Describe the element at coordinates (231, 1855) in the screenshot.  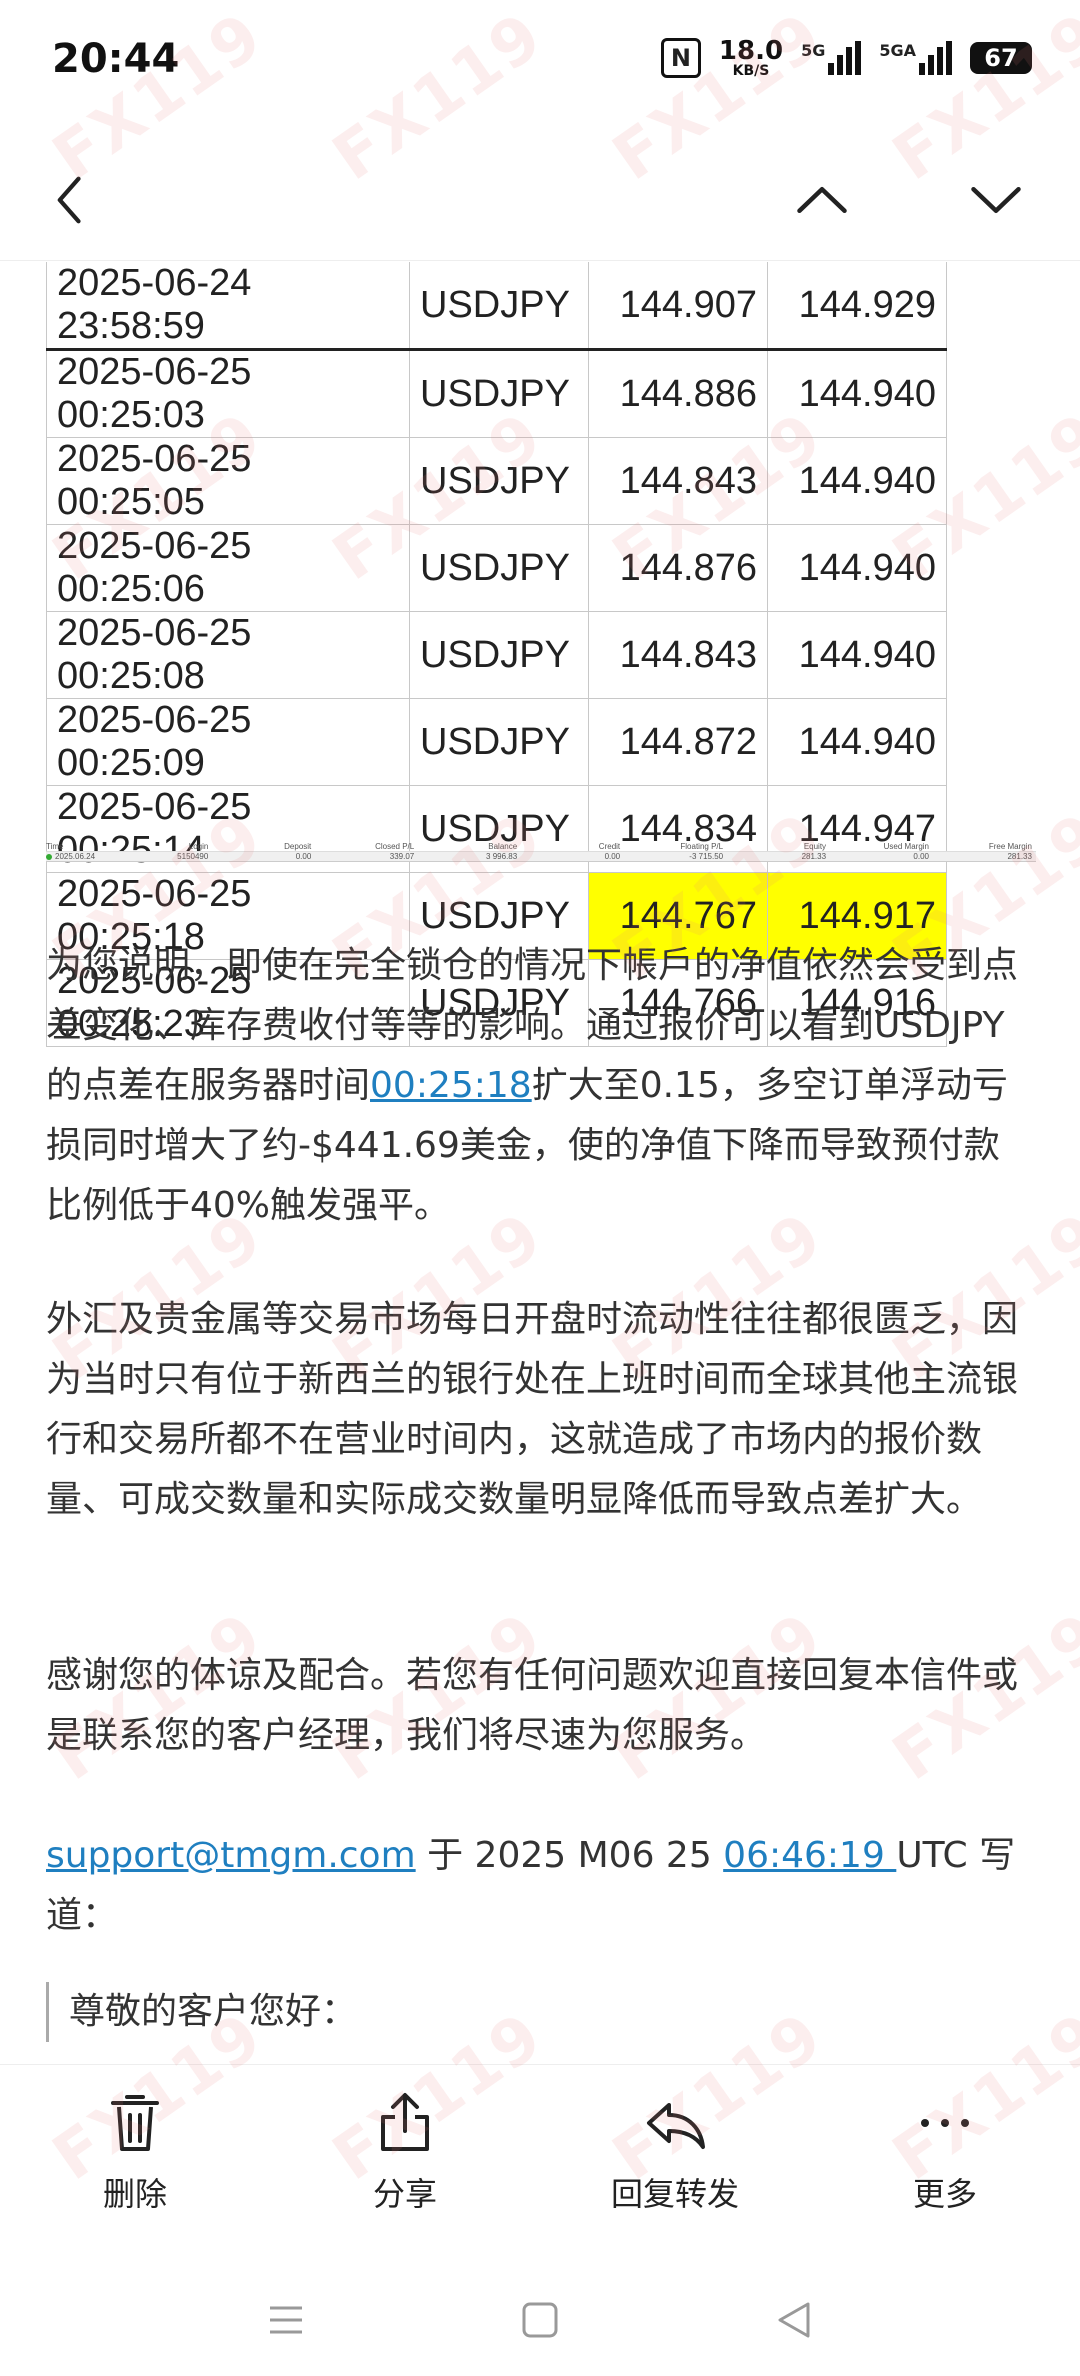
I see `sender-email-link: support@tmgm.com` at that location.